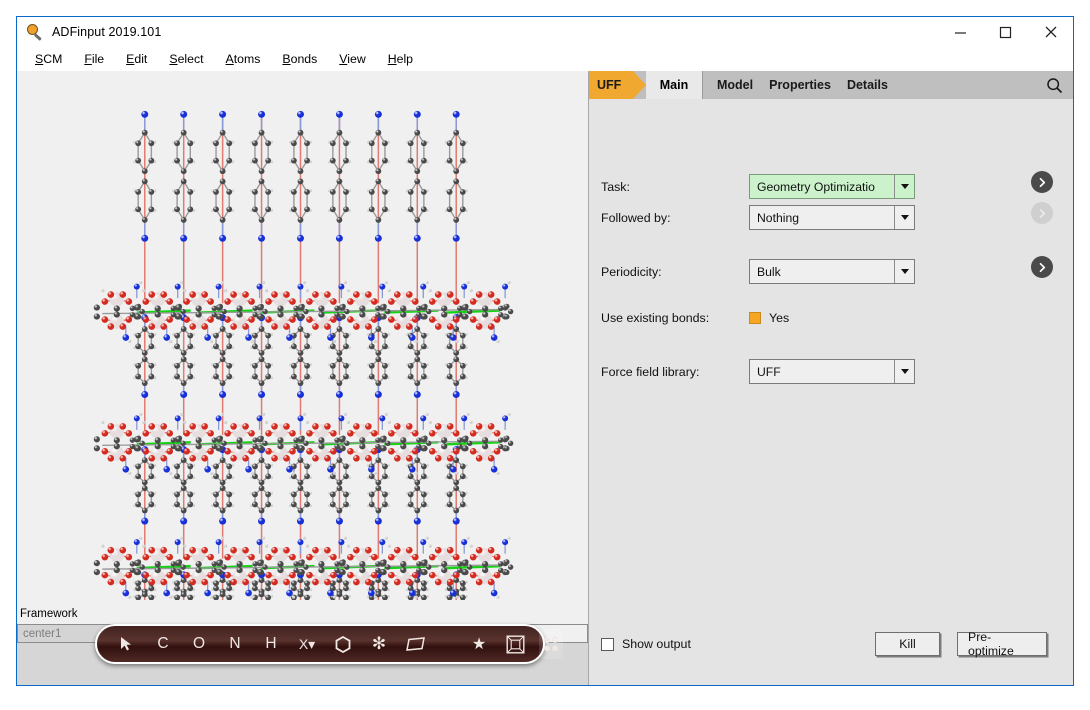 This screenshot has height=710, width=1090. I want to click on nitrogen-icon: N, so click(235, 644).